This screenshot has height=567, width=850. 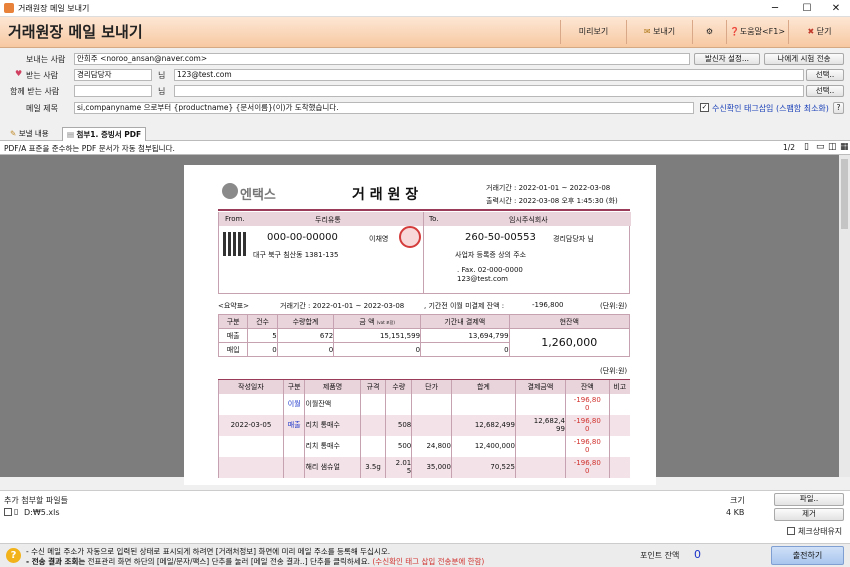 I want to click on grid-view-icon: ▦, so click(x=844, y=147).